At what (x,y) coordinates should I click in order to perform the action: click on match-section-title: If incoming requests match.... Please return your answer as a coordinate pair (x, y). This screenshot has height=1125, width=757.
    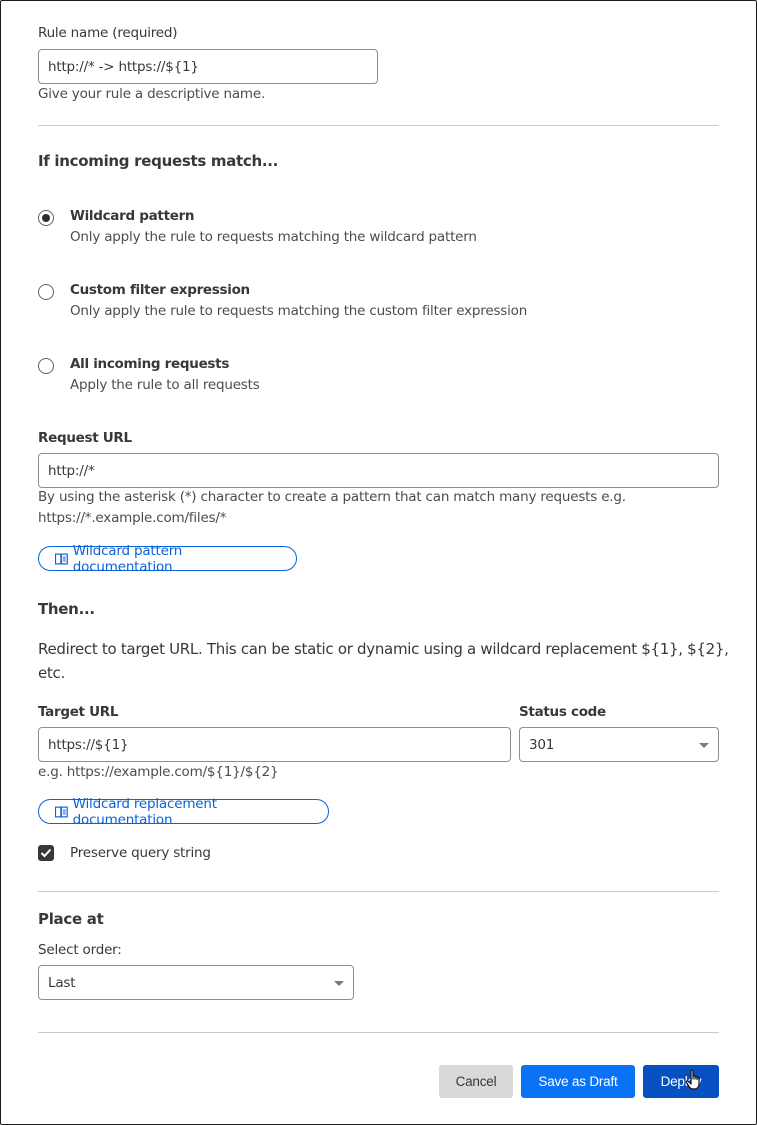
    Looking at the image, I should click on (158, 161).